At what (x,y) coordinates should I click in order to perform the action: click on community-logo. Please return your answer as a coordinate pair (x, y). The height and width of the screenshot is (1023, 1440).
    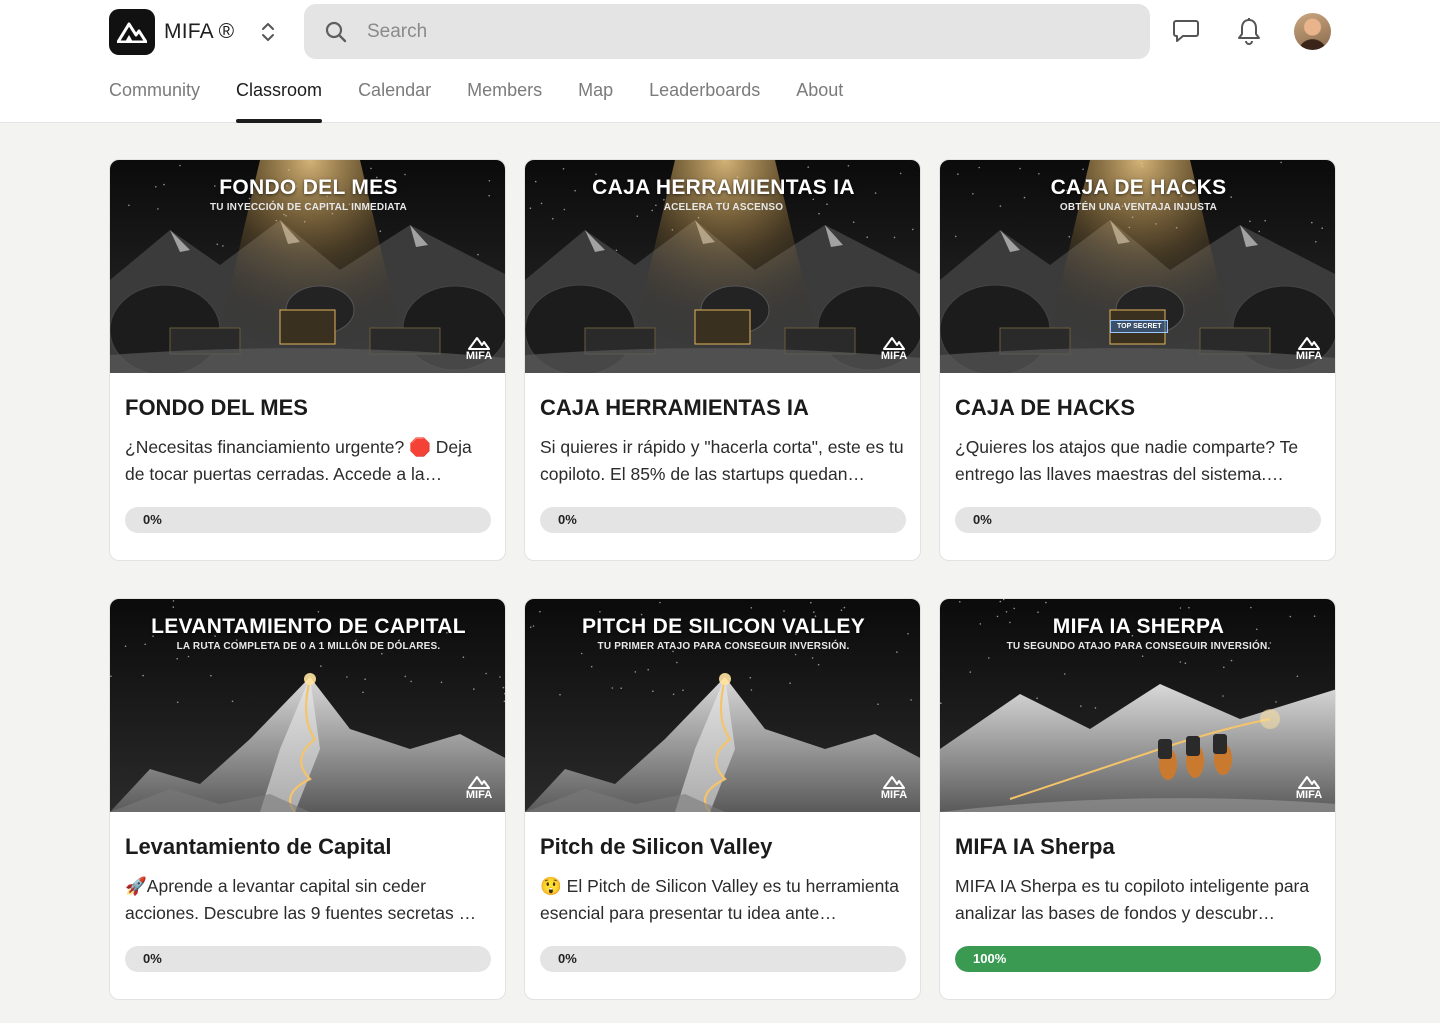
    Looking at the image, I should click on (132, 32).